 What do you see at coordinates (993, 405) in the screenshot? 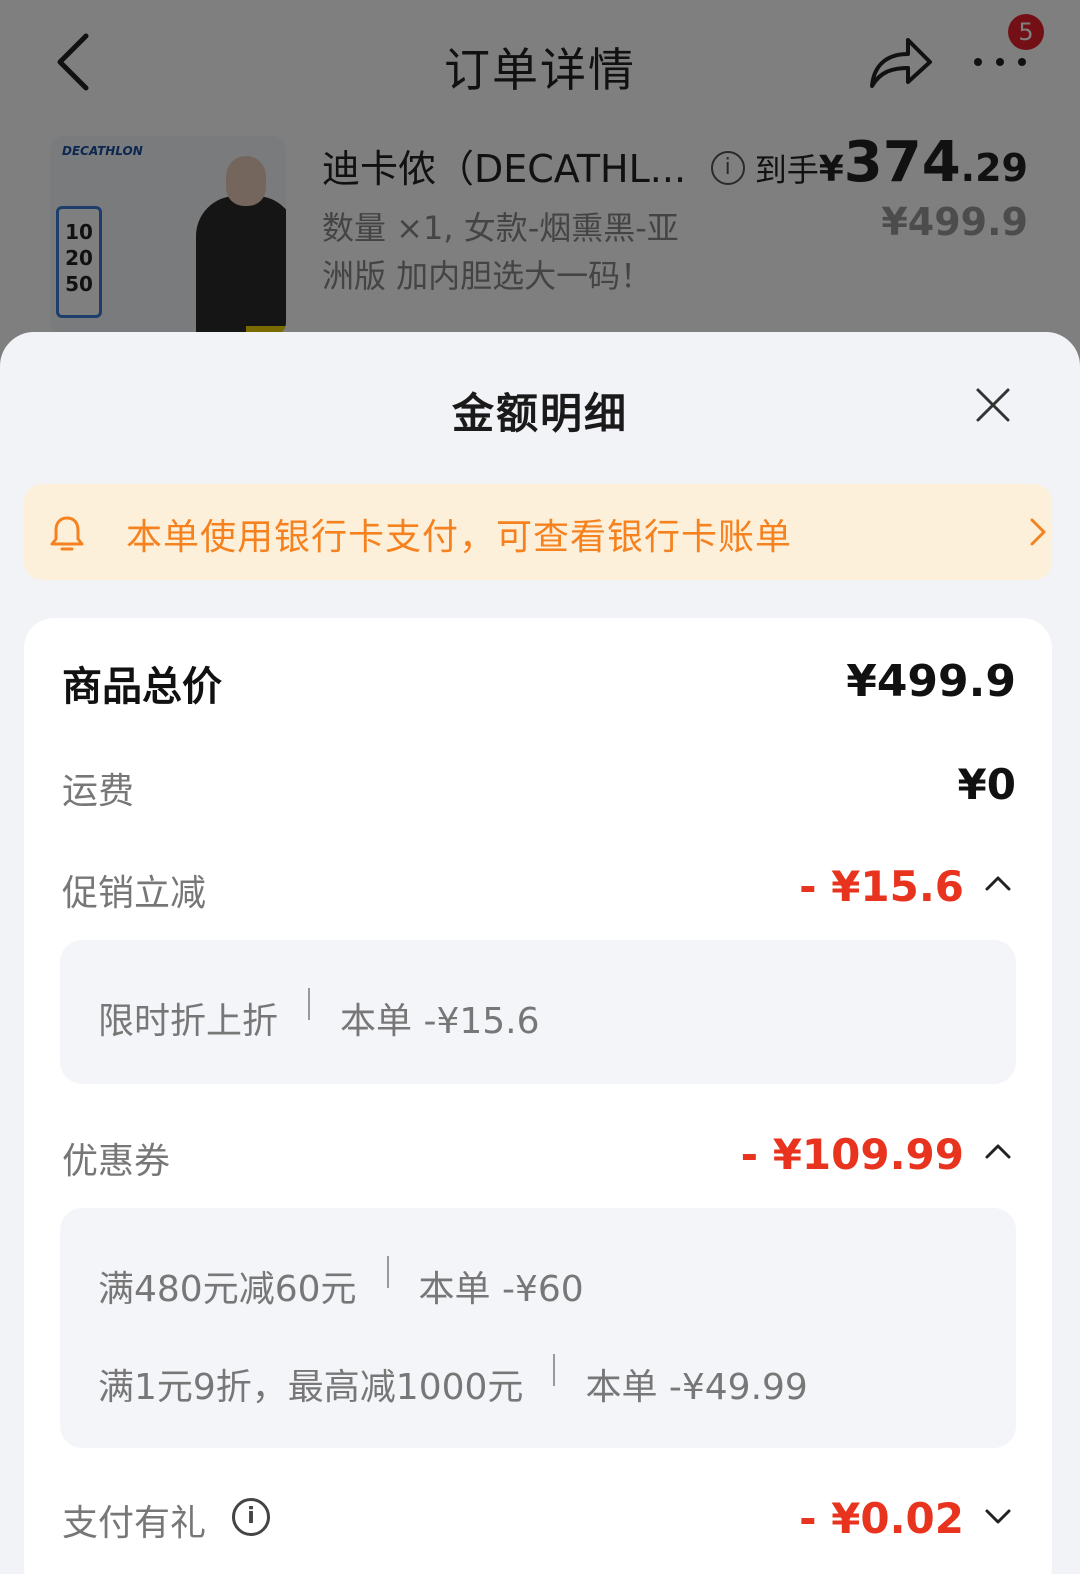
I see `close-icon` at bounding box center [993, 405].